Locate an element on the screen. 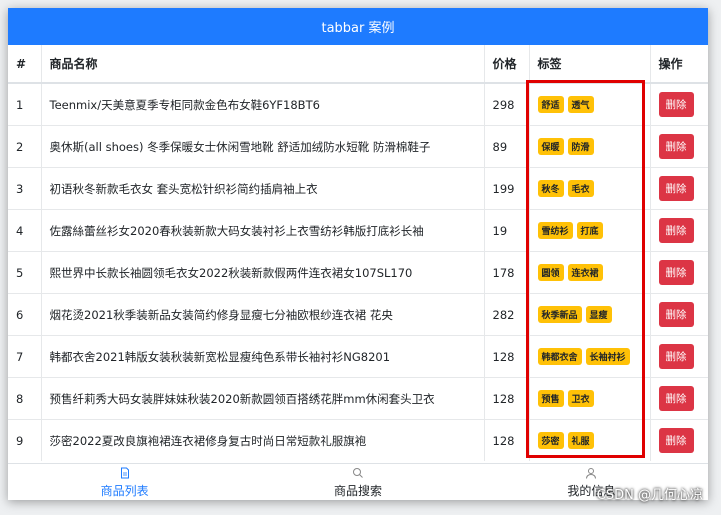  product-tags: 圆领 连衣裙 is located at coordinates (590, 272).